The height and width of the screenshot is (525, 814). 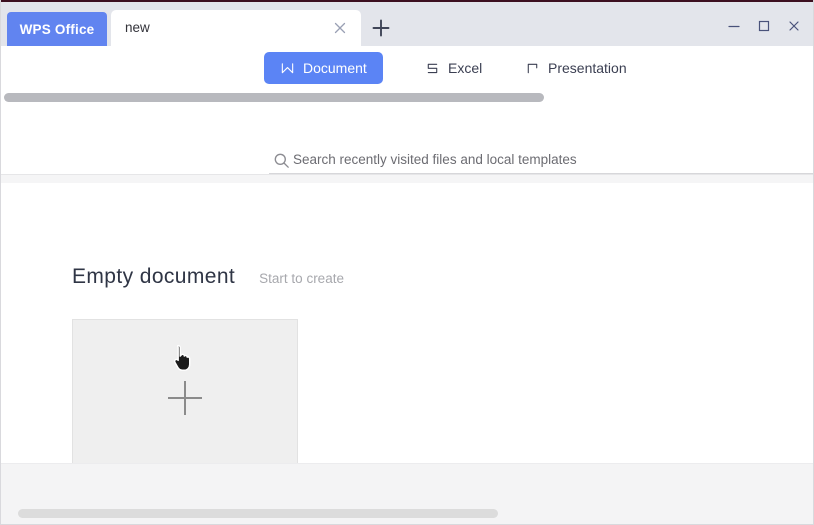 I want to click on new-blank-document-card, so click(x=185, y=398).